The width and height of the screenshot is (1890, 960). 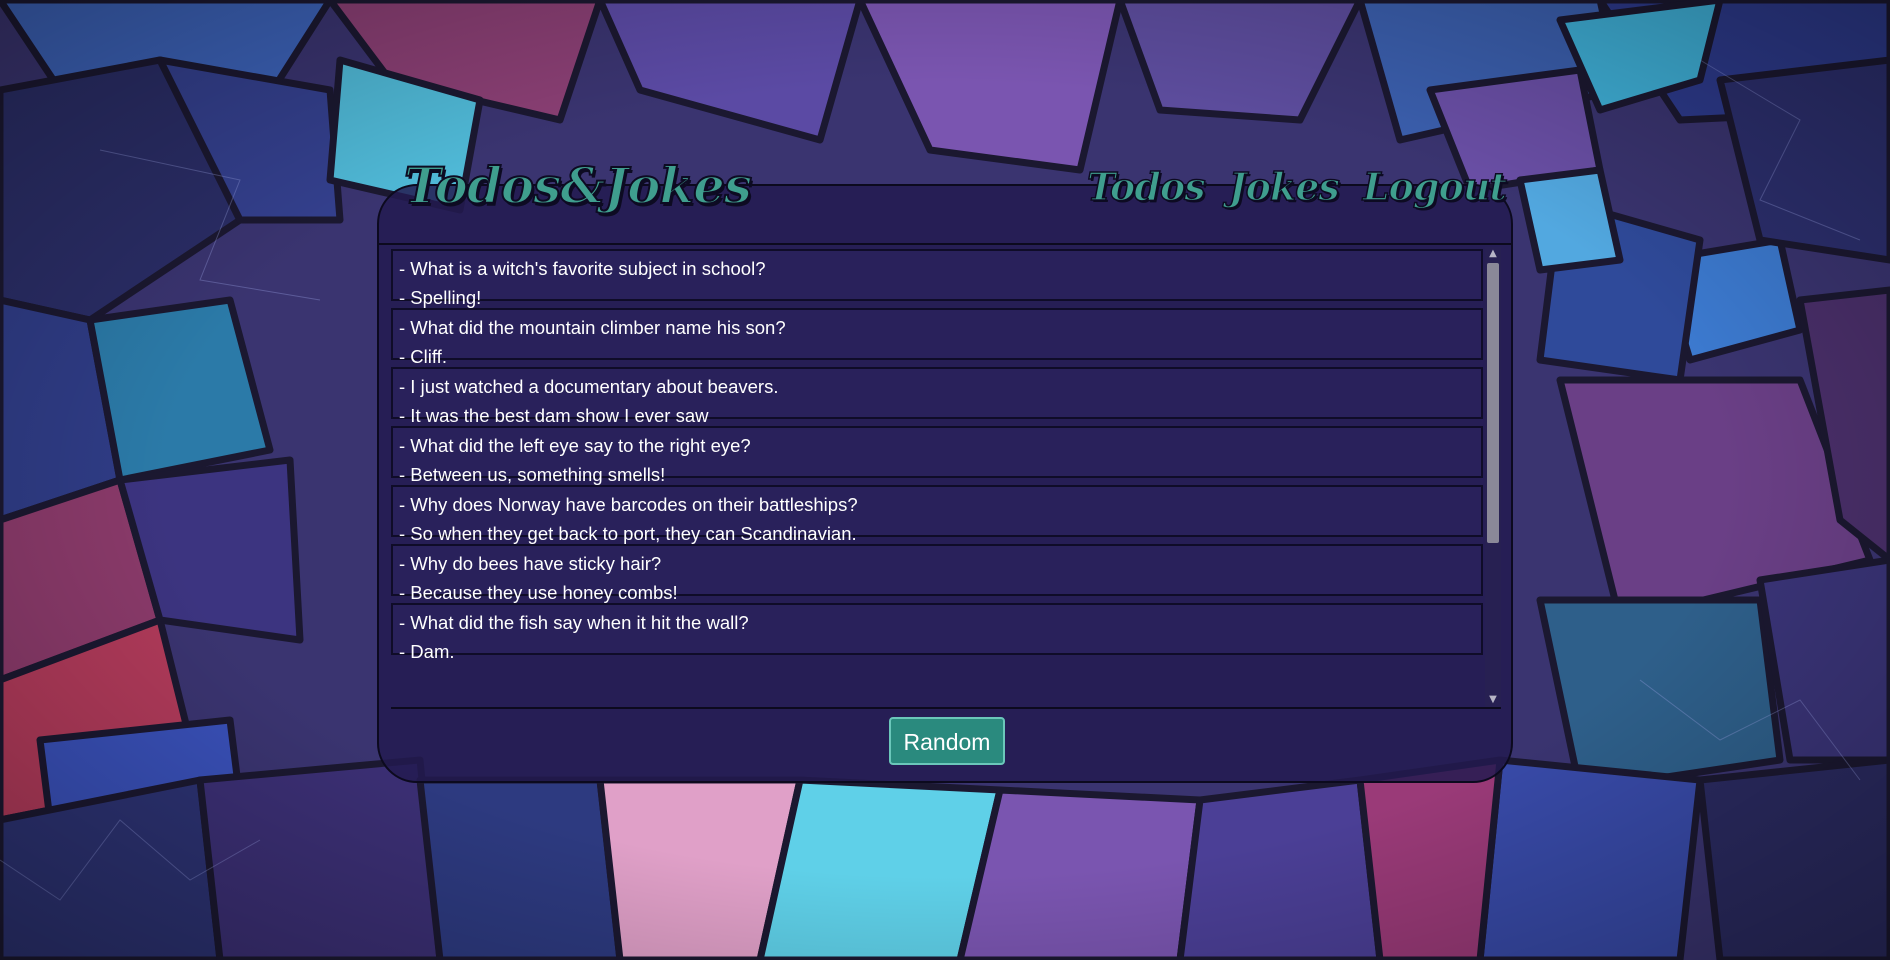 I want to click on nav-logout-link: Logout, so click(x=1435, y=186).